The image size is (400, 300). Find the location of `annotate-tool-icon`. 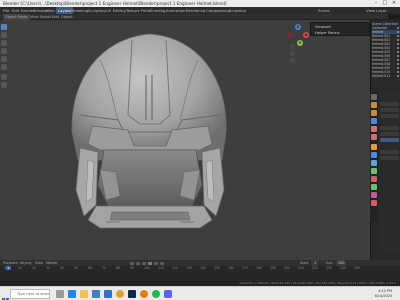

annotate-tool-icon is located at coordinates (4, 77).